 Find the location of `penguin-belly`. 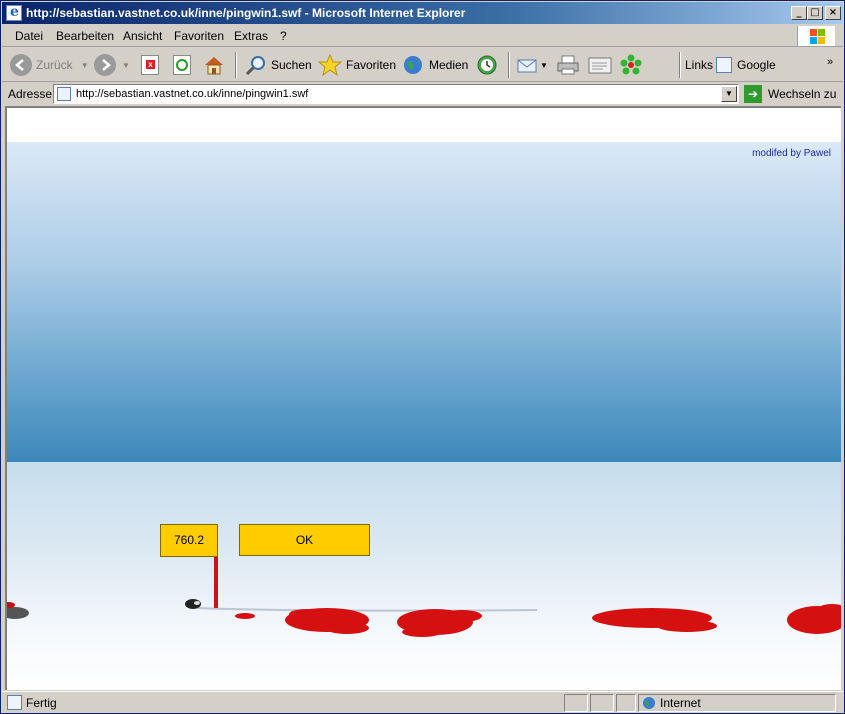

penguin-belly is located at coordinates (197, 603).